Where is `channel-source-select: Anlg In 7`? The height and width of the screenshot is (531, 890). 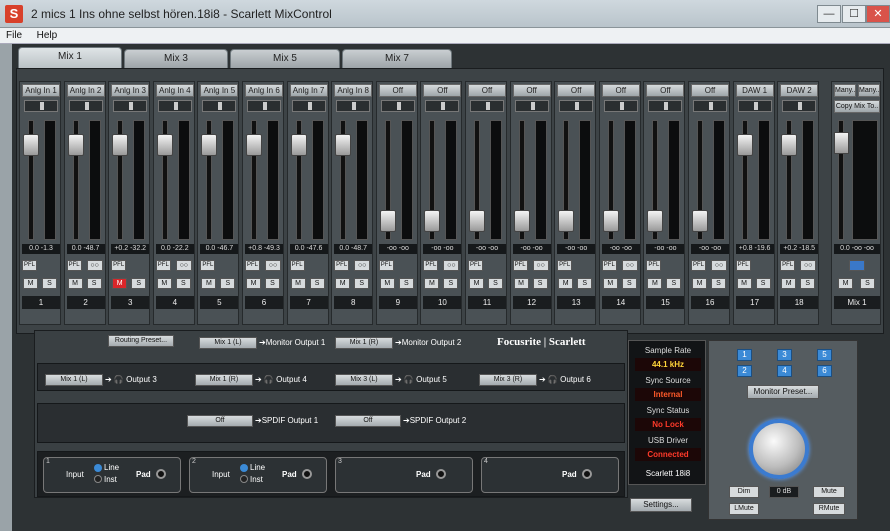
channel-source-select: Anlg In 7 is located at coordinates (308, 90).